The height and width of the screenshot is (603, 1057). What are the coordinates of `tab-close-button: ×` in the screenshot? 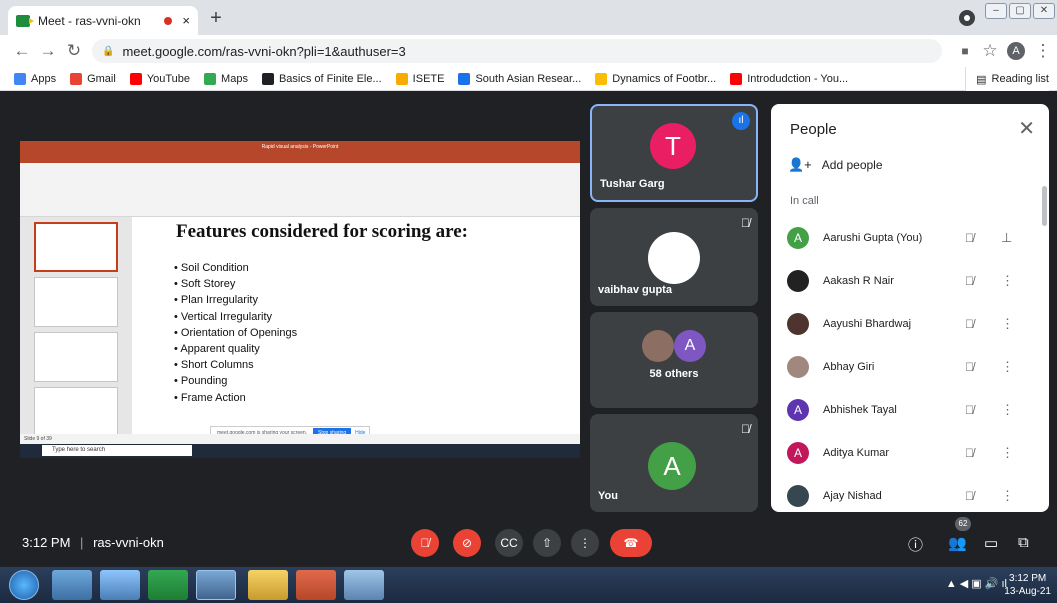 It's located at (186, 20).